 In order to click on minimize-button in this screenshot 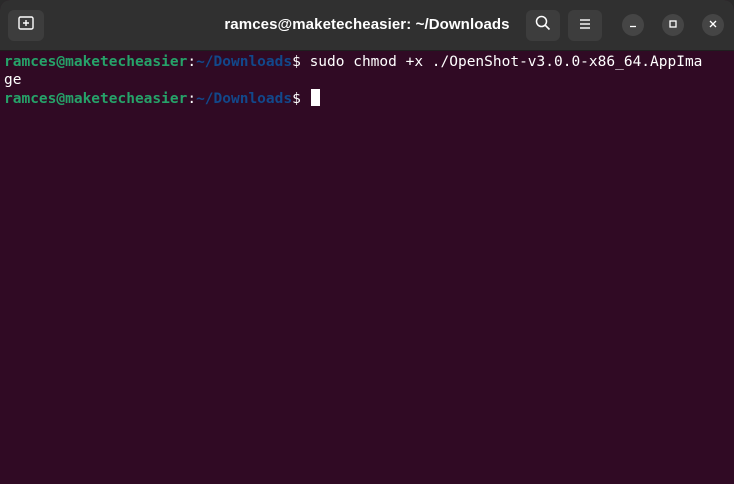, I will do `click(633, 25)`.